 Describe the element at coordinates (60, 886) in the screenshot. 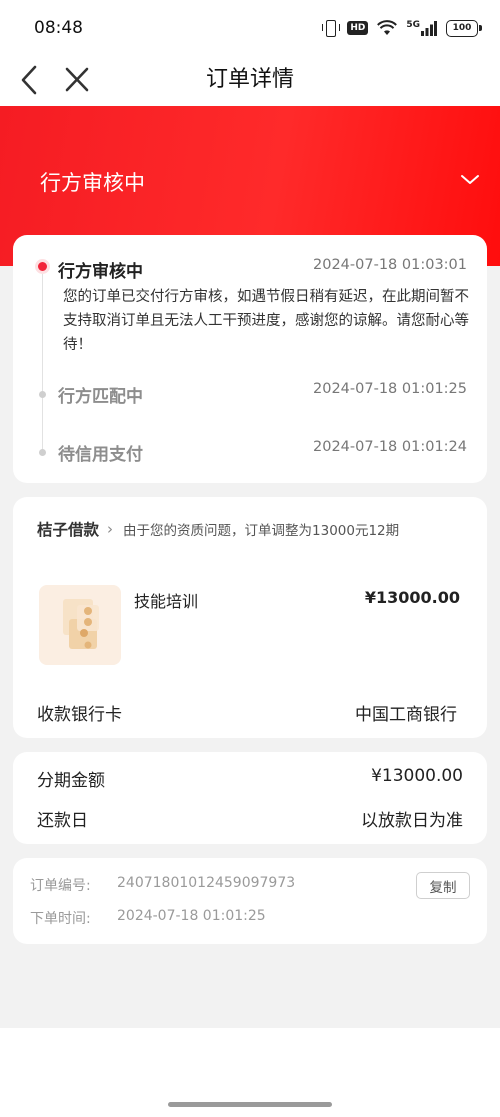

I see `order-number-label: 订单编号:` at that location.